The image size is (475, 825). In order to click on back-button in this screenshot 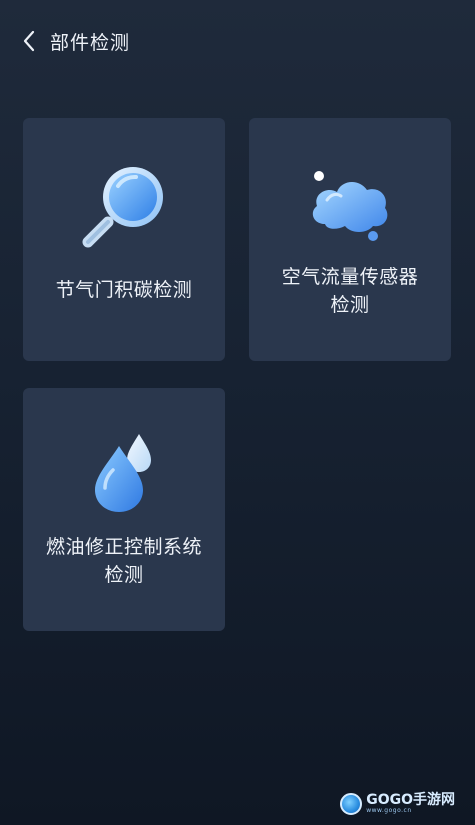, I will do `click(33, 41)`.